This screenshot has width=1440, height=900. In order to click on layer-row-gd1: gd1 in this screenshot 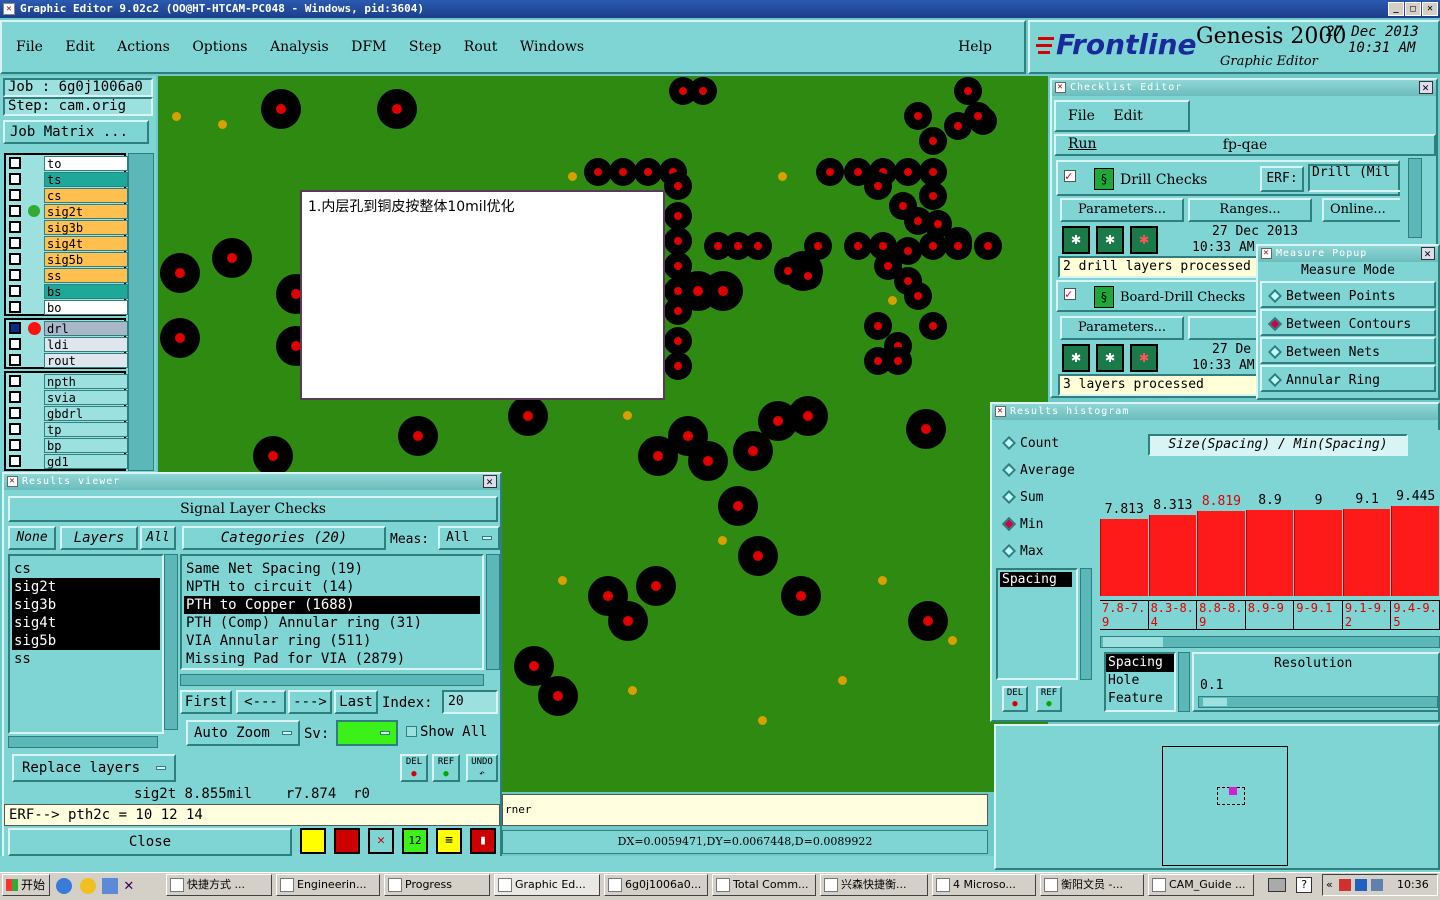, I will do `click(67, 461)`.